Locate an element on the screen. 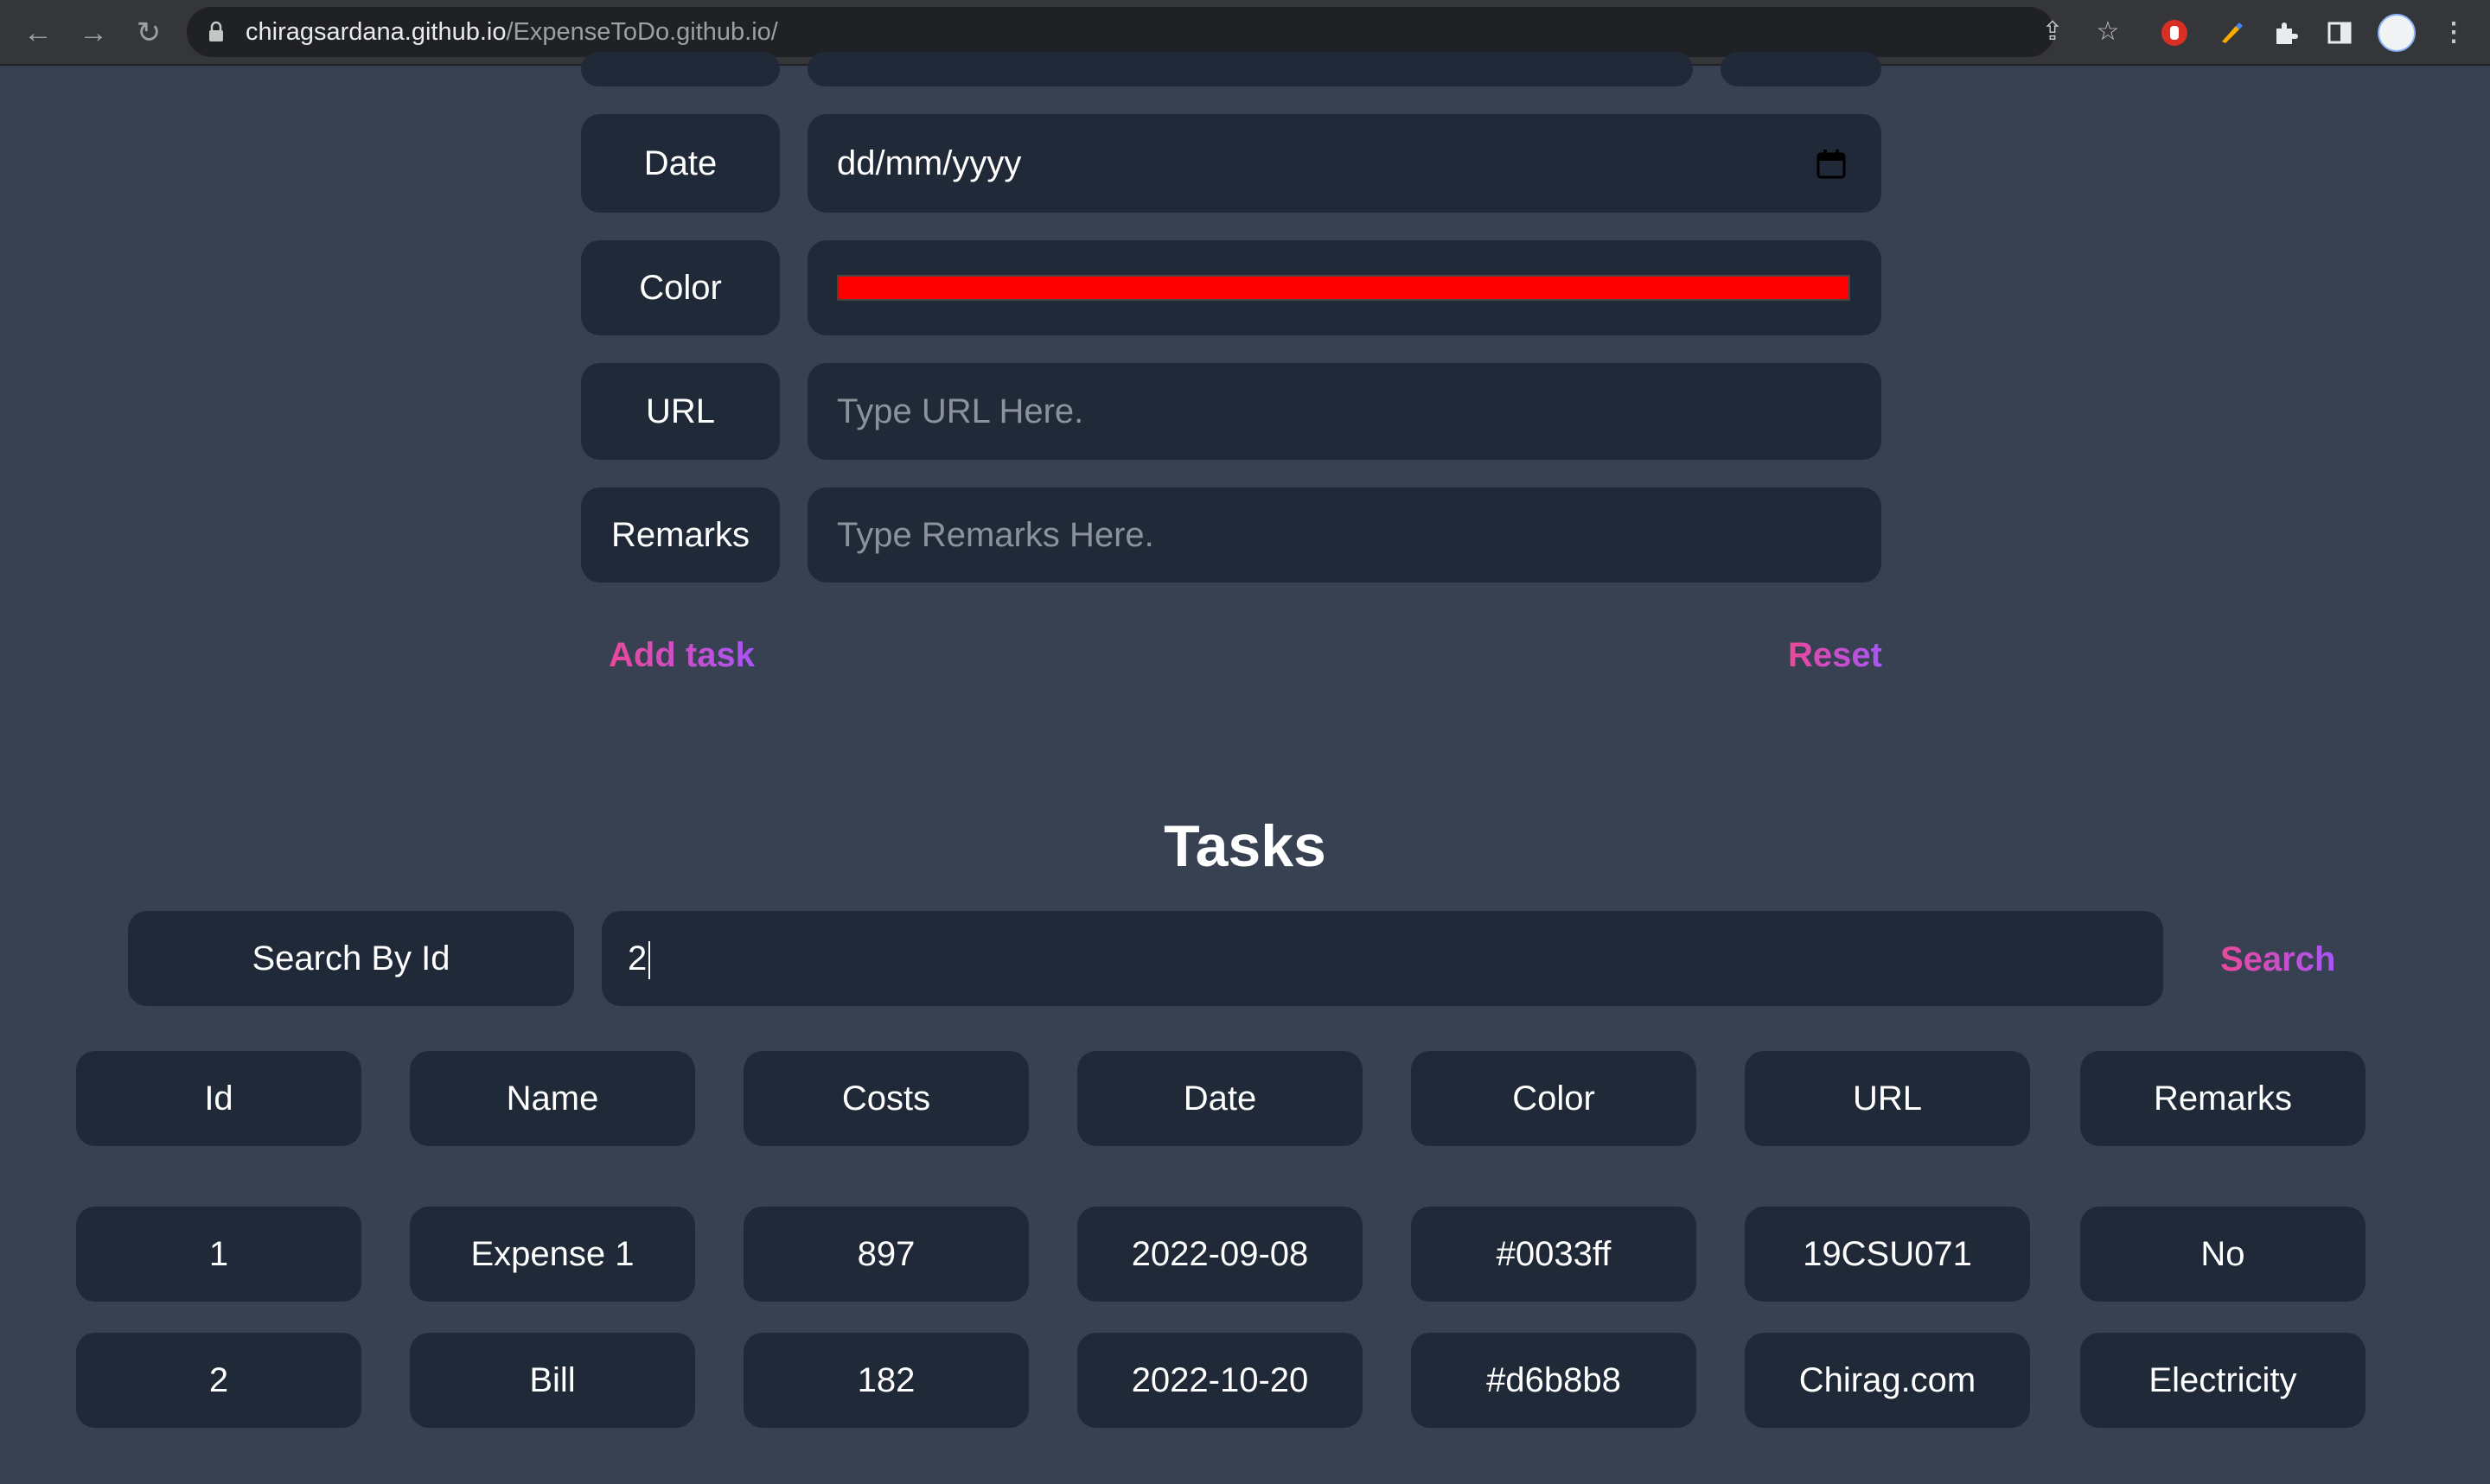 The image size is (2490, 1484). row-1-date: 2022-09-08 is located at coordinates (1220, 1255).